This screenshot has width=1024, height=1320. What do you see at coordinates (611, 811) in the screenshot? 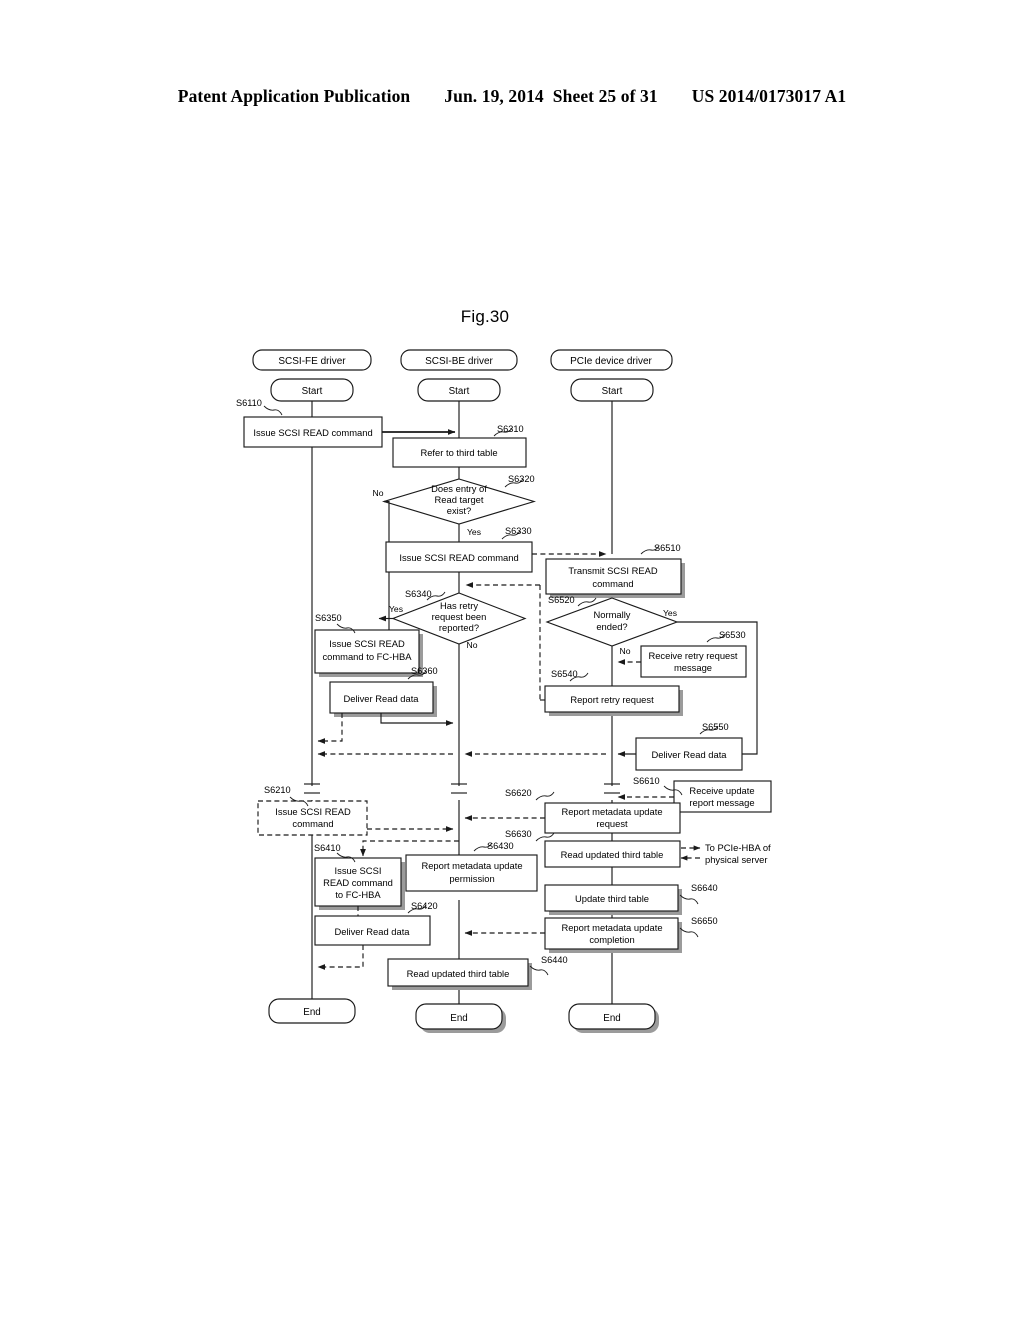
I see `node-s6620-line1: Report metadata update` at bounding box center [611, 811].